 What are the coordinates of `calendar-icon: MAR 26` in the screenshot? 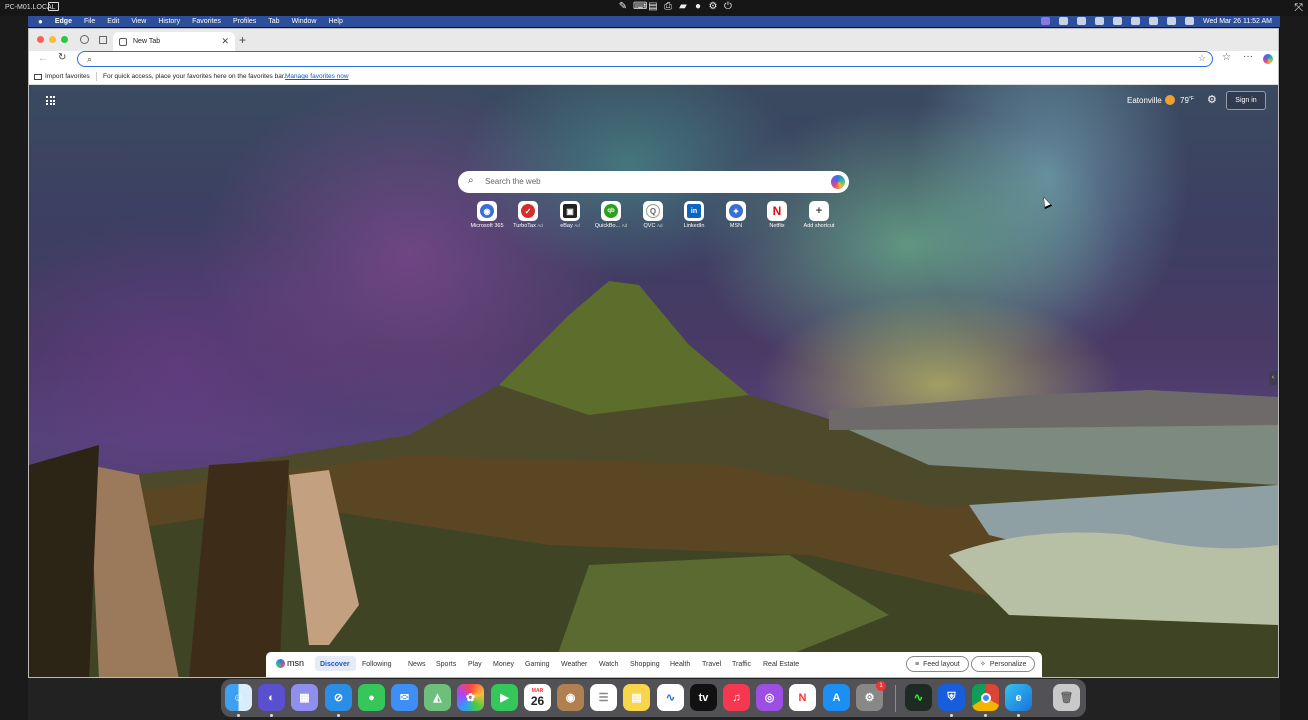 It's located at (537, 697).